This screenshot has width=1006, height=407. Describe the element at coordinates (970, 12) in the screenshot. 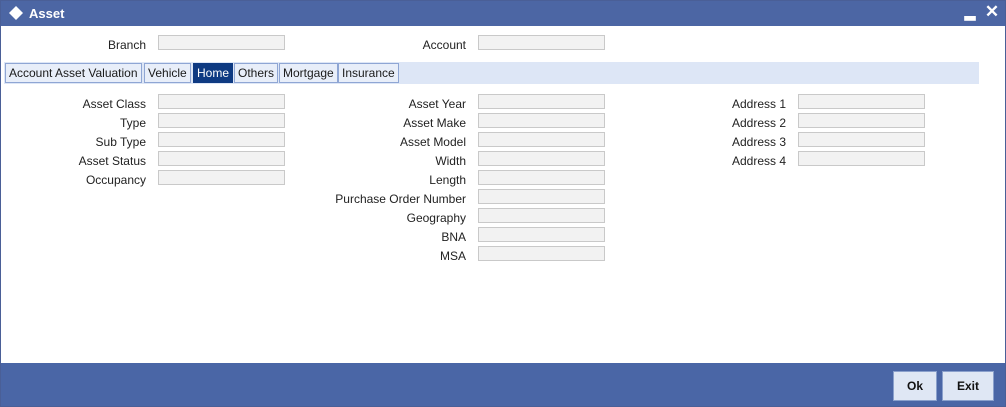

I see `minimize-icon: ▂` at that location.